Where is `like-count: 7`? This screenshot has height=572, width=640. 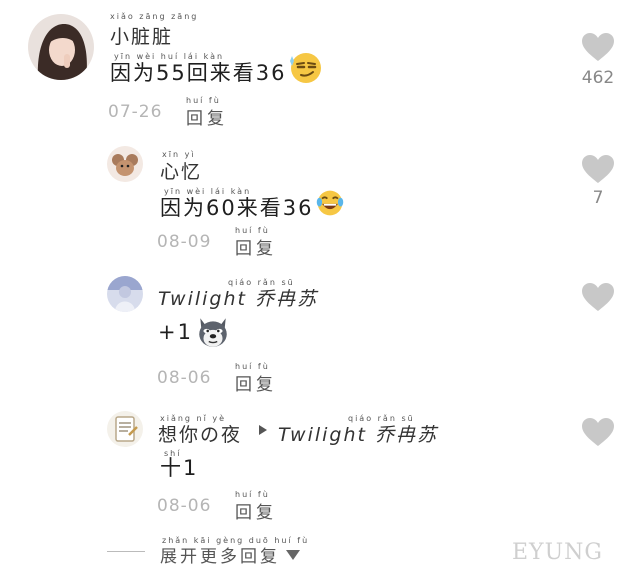
like-count: 7 is located at coordinates (598, 198).